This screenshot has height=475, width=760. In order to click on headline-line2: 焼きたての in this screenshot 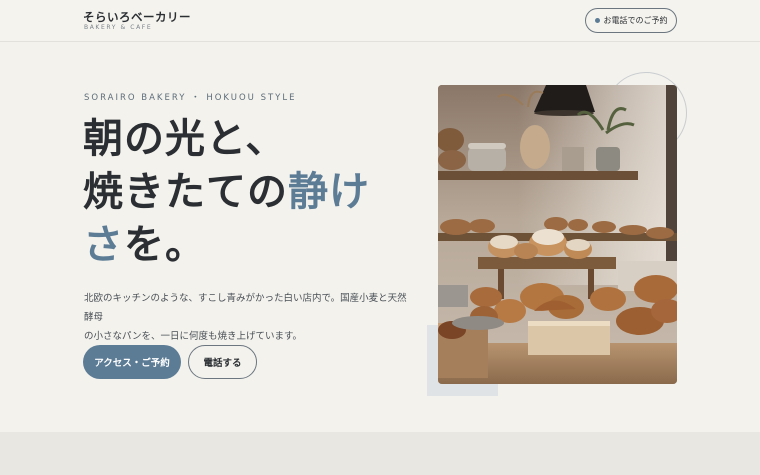, I will do `click(185, 192)`.